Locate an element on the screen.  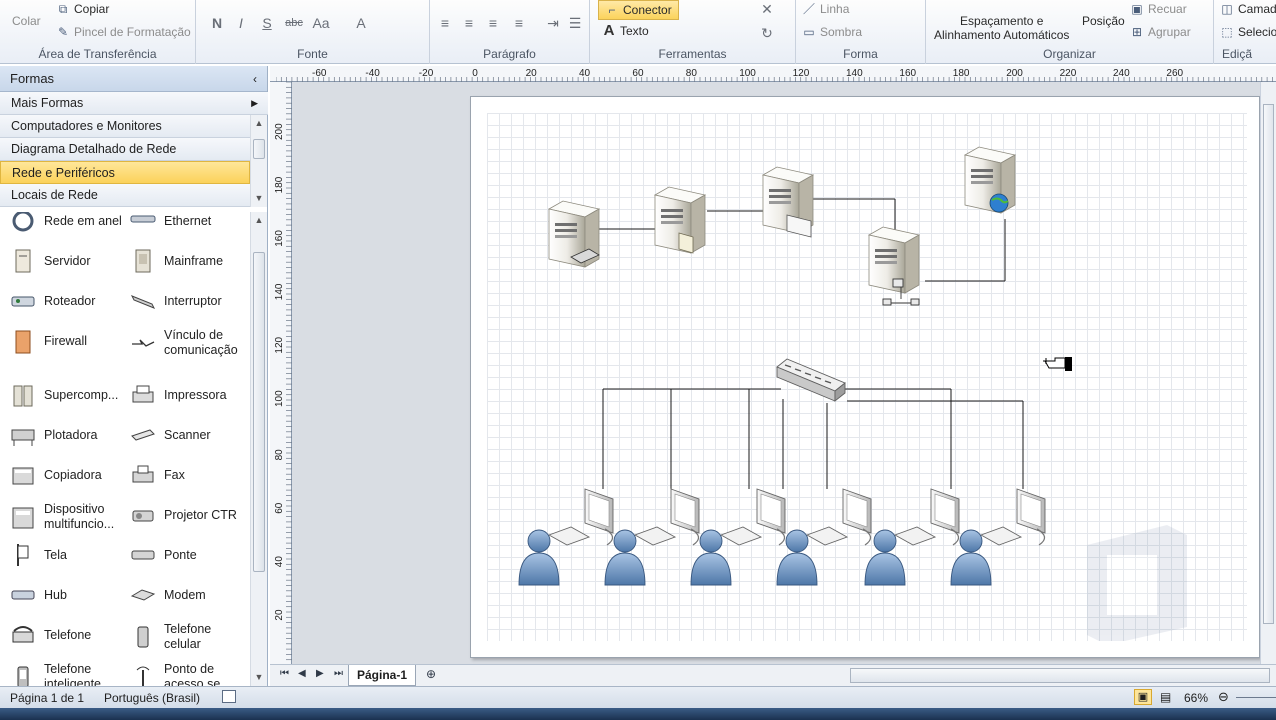
stencil-item: Modem is located at coordinates (189, 595).